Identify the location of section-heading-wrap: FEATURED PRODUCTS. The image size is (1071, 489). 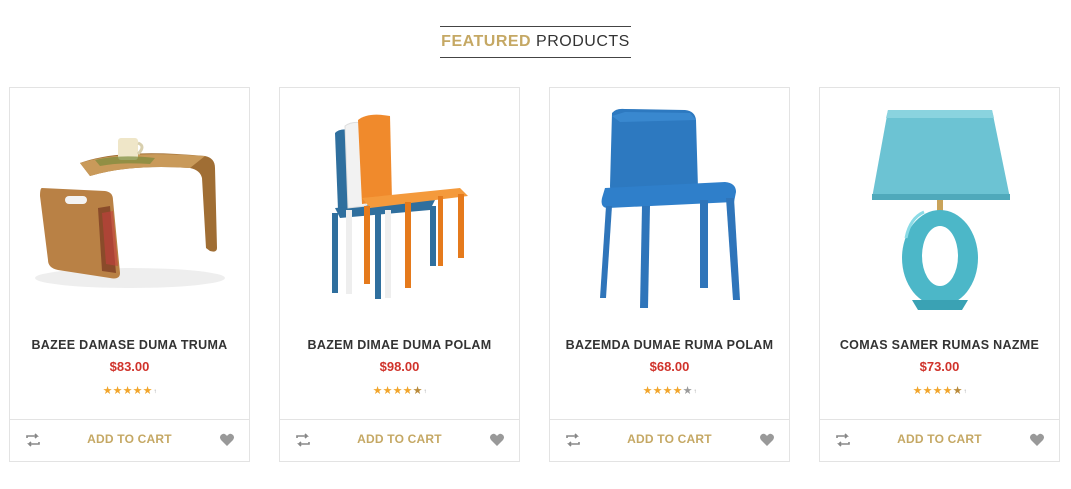
(535, 42).